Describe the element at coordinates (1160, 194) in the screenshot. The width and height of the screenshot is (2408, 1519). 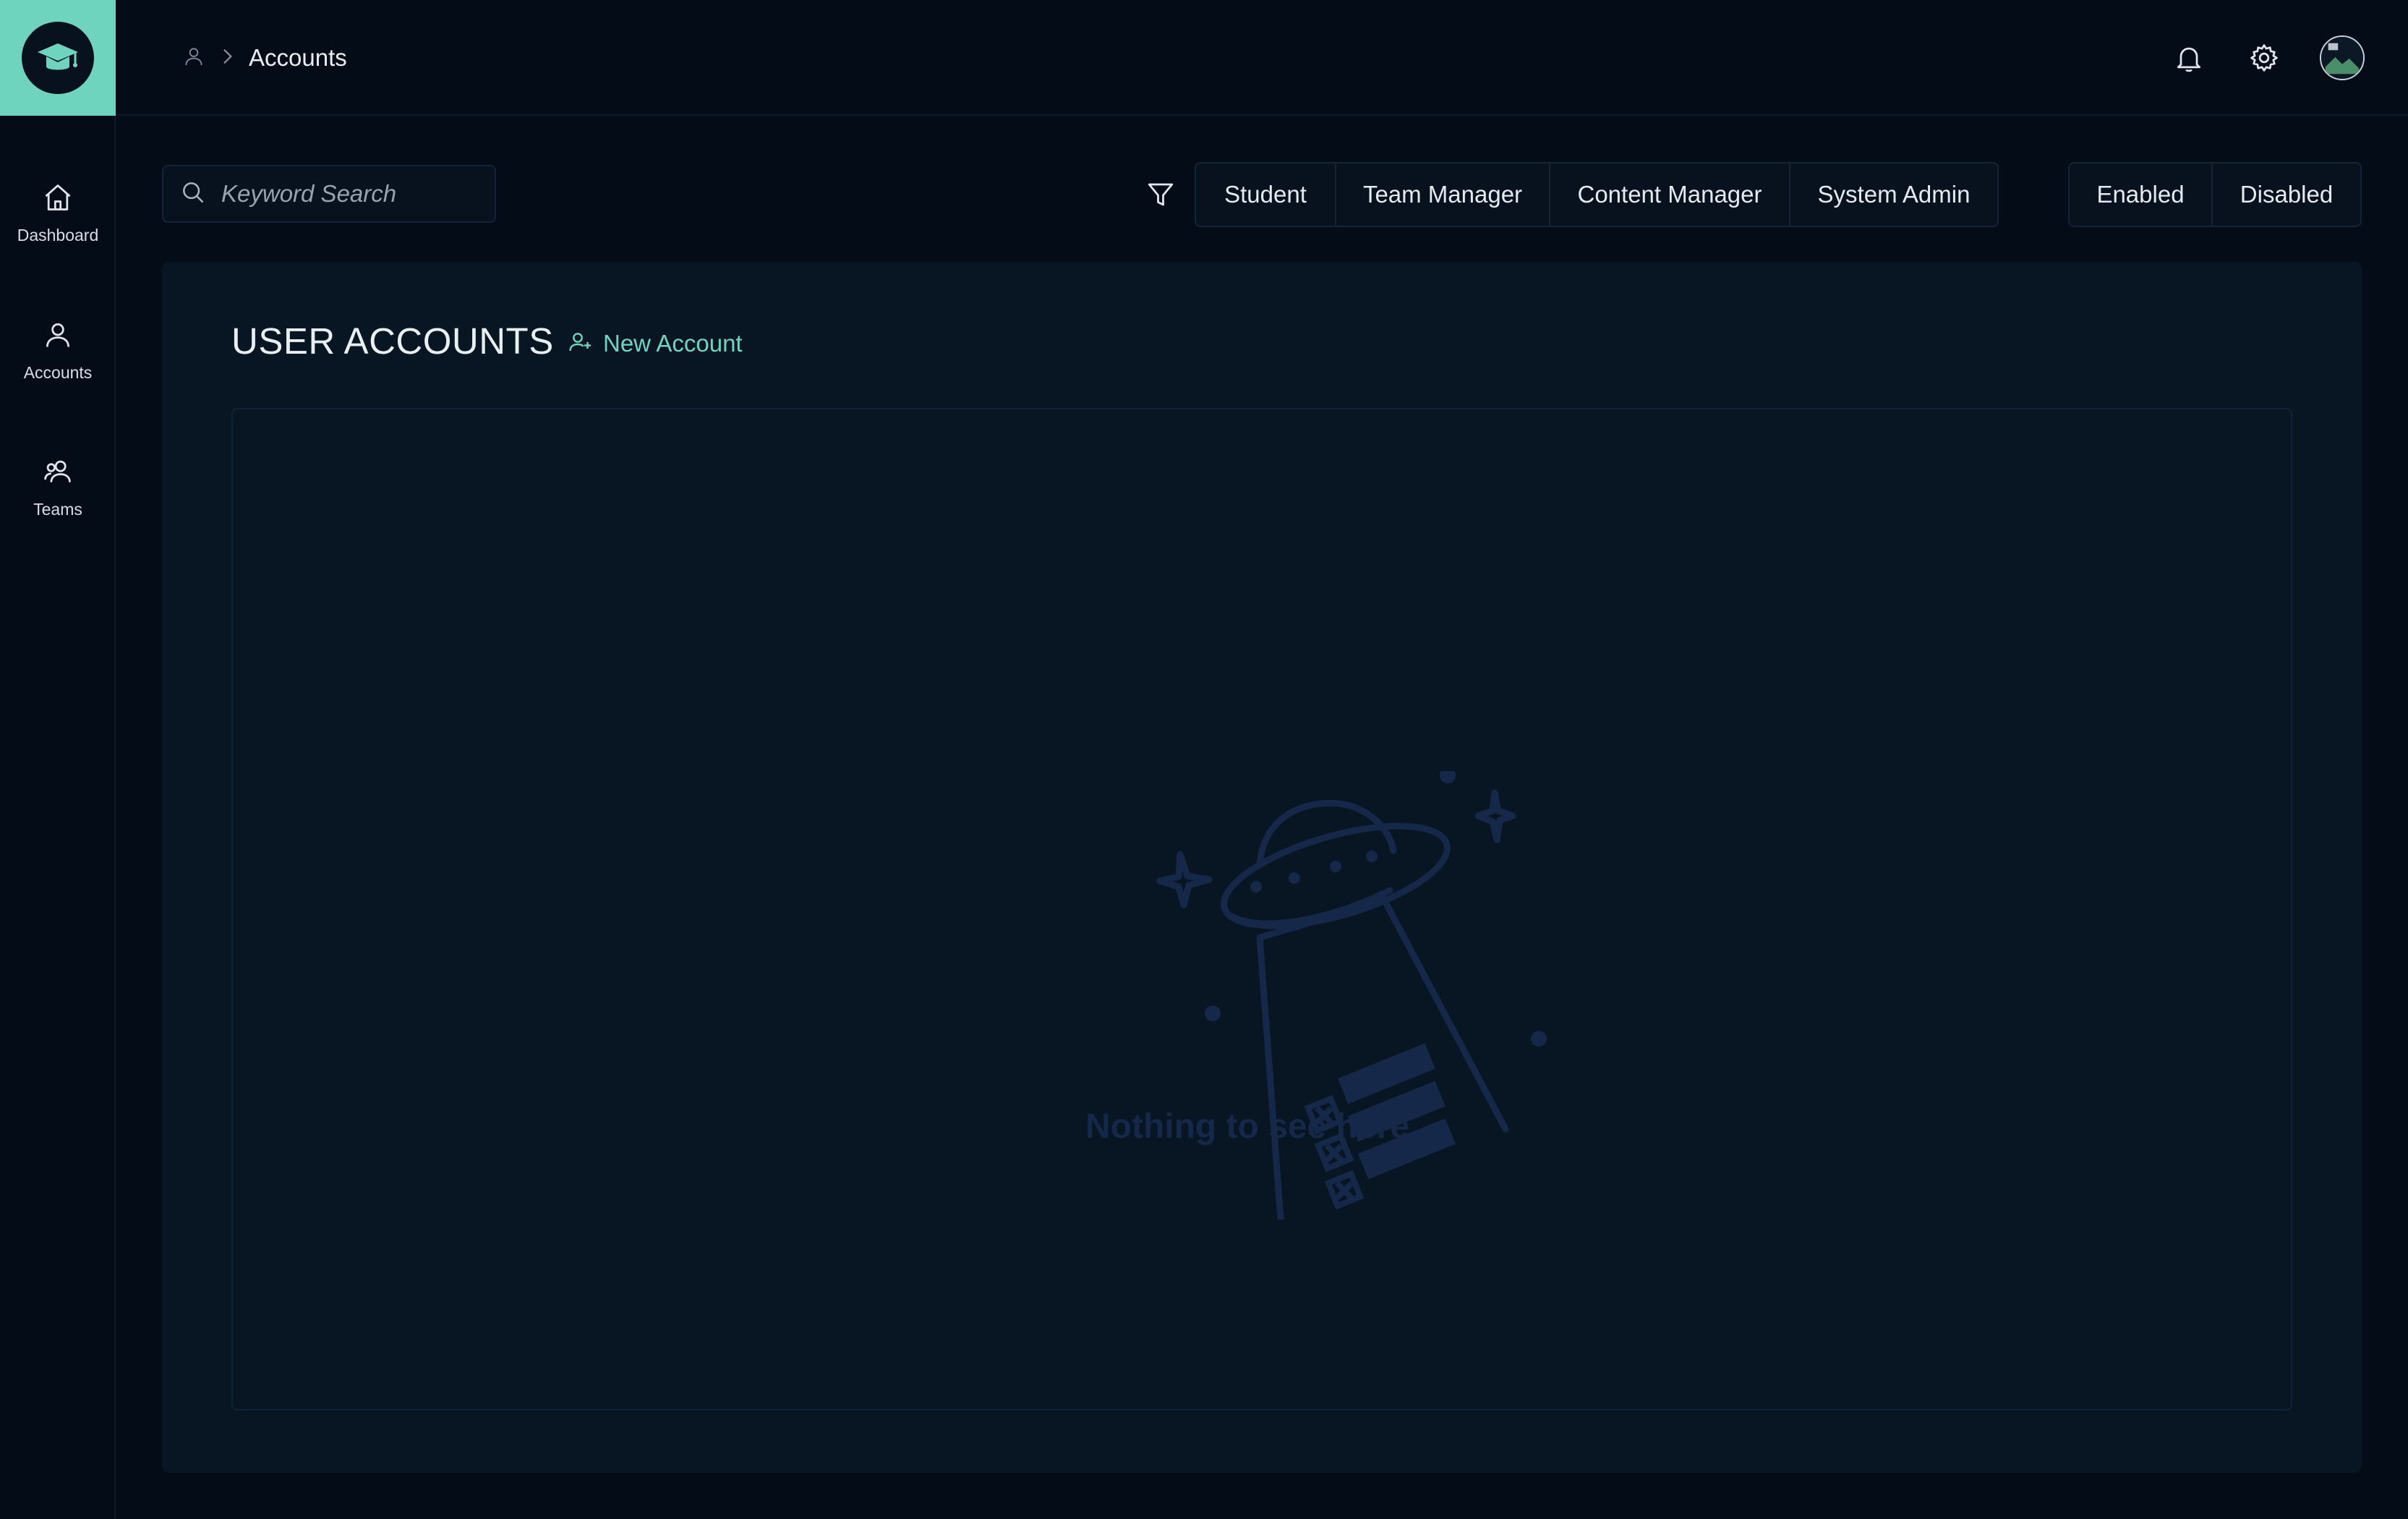
I see `filter-icon` at that location.